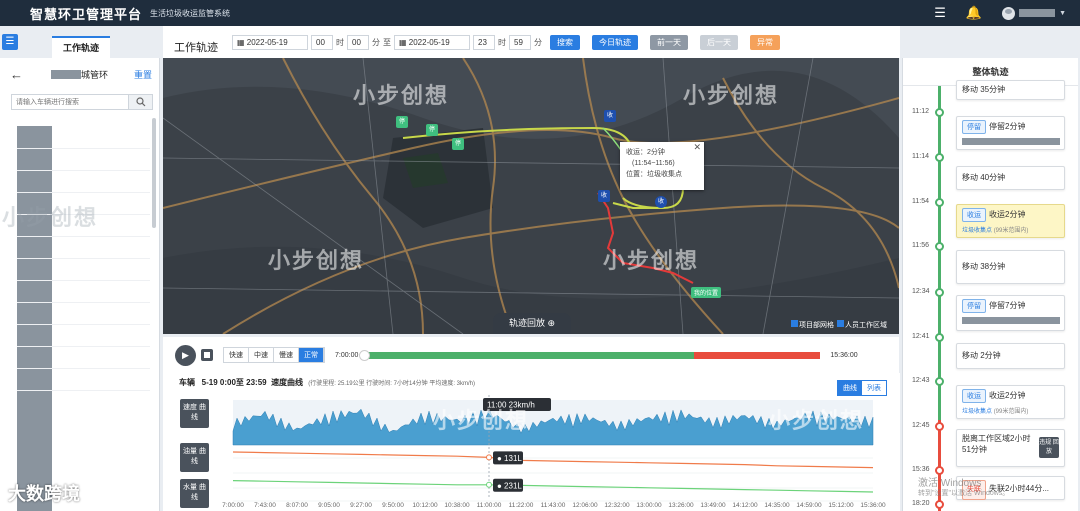 The height and width of the screenshot is (511, 1080). Describe the element at coordinates (1010, 313) in the screenshot. I see `timeline-card: 停留 停留7分钟` at that location.